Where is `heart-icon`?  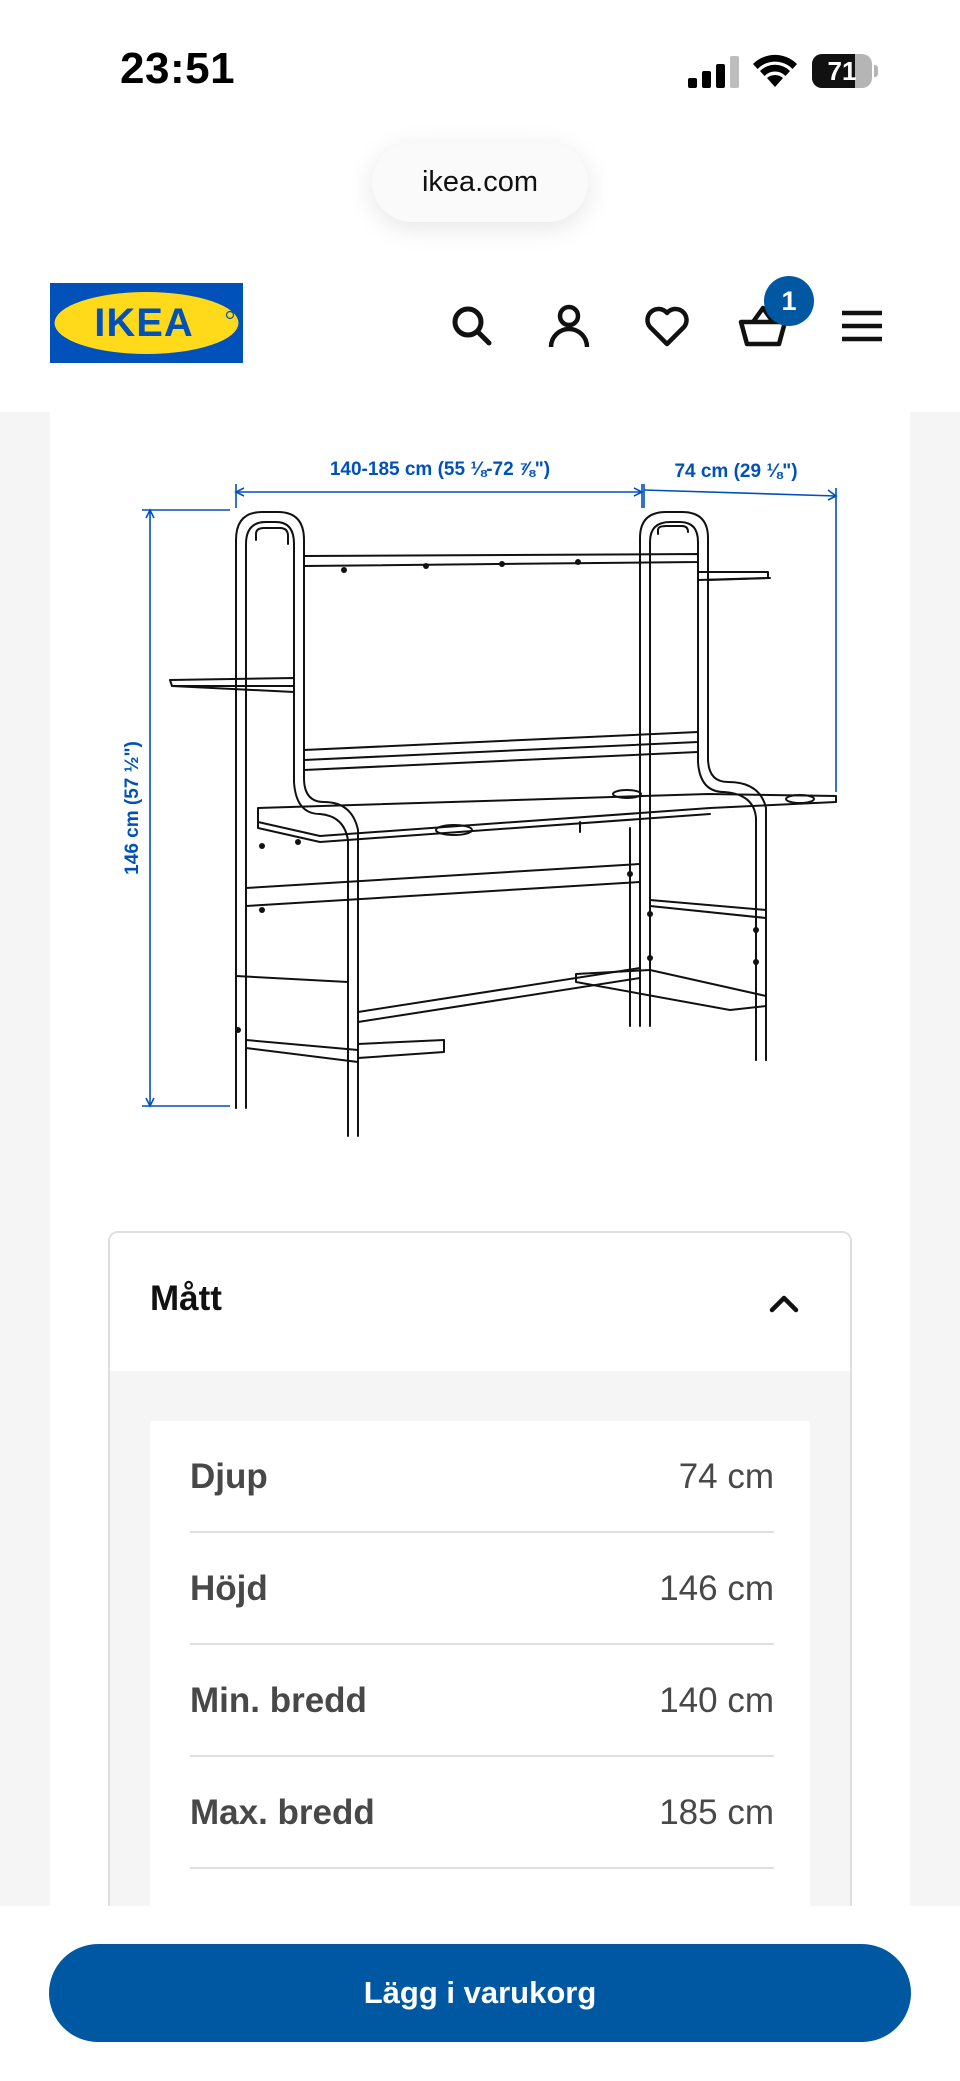 heart-icon is located at coordinates (667, 326).